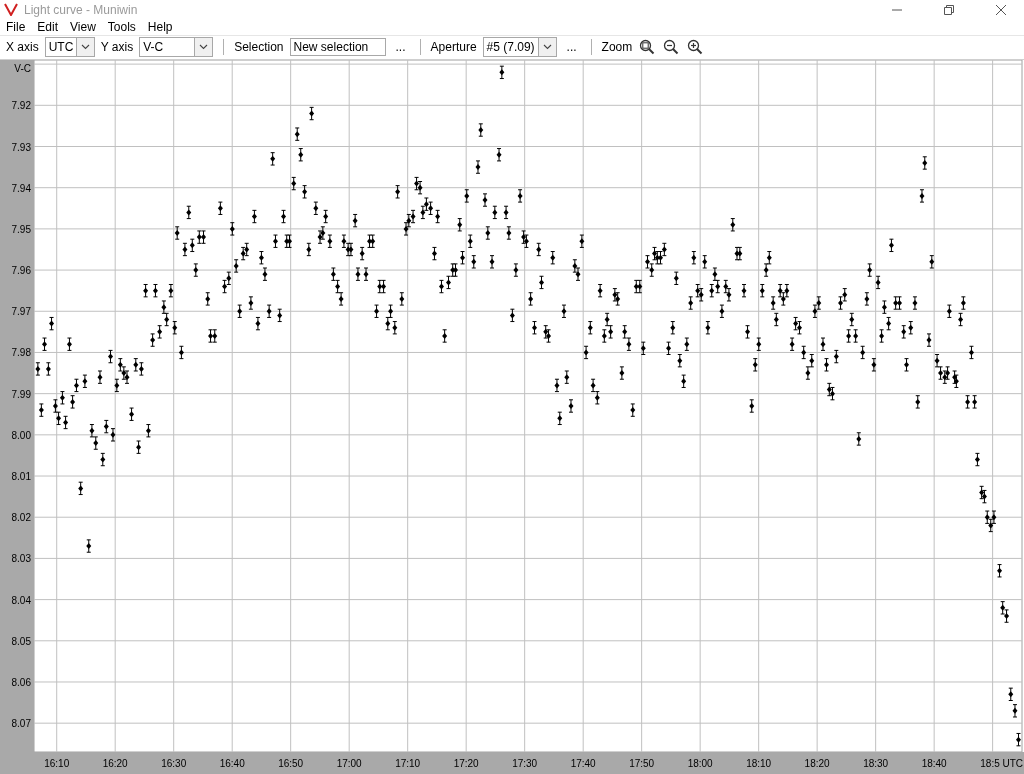 This screenshot has width=1024, height=774. Describe the element at coordinates (408, 763) in the screenshot. I see `x-tick-label: 17:10` at that location.